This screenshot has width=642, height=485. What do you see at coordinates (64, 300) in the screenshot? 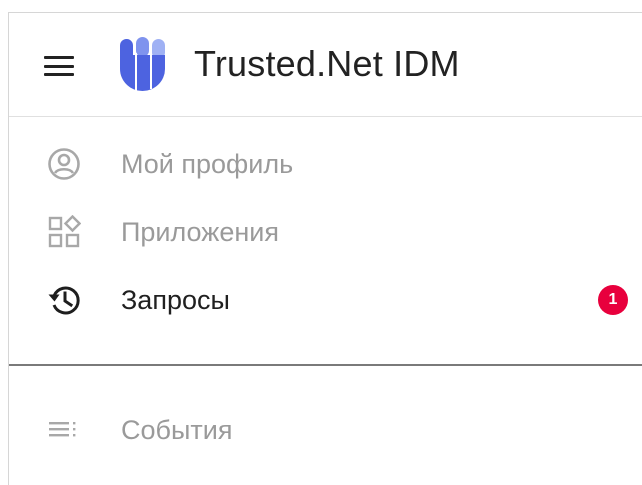
I see `history-icon` at bounding box center [64, 300].